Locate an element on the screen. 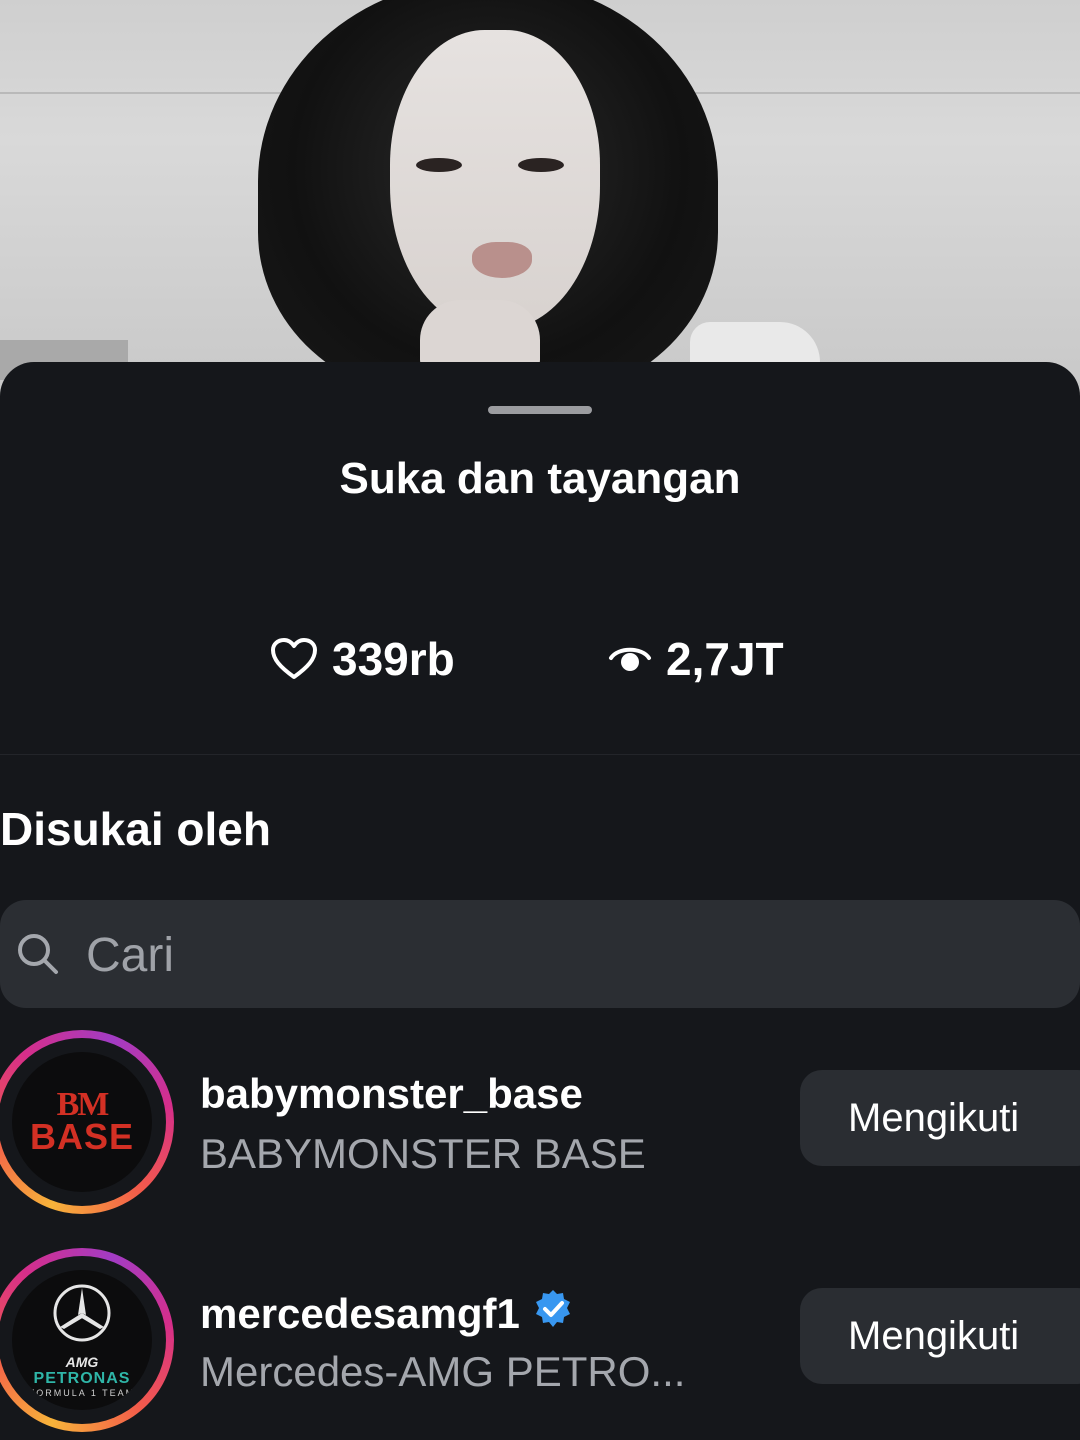 The width and height of the screenshot is (1080, 1440). full-name: BABYMONSTER BASE is located at coordinates (423, 1153).